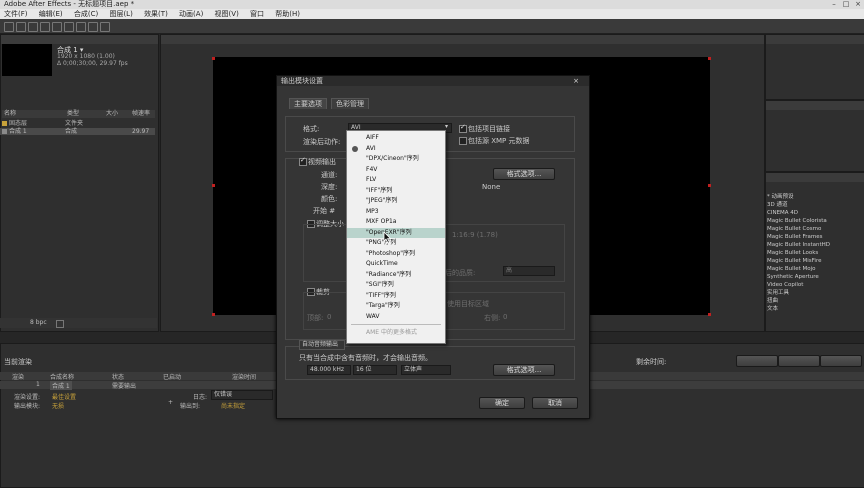 This screenshot has width=864, height=488. Describe the element at coordinates (396, 296) in the screenshot. I see `format-option: "TIFF"序列` at that location.